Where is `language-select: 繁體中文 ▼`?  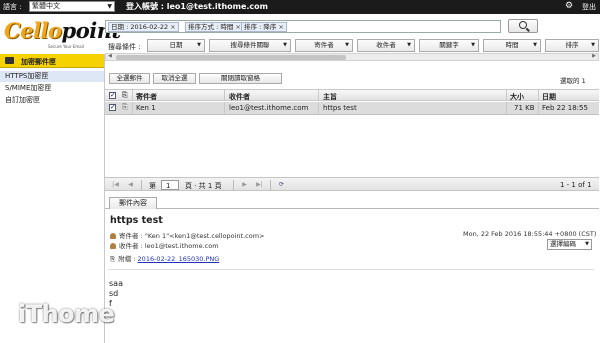 language-select: 繁體中文 ▼ is located at coordinates (72, 6).